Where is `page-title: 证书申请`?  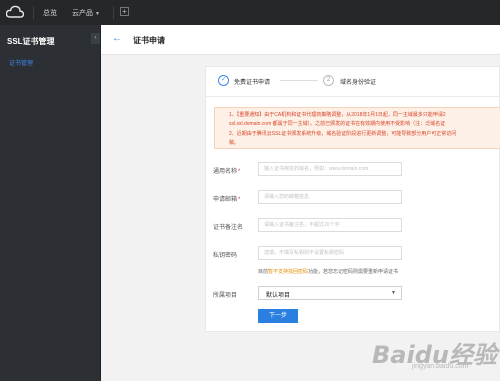
page-title: 证书申请 is located at coordinates (149, 40).